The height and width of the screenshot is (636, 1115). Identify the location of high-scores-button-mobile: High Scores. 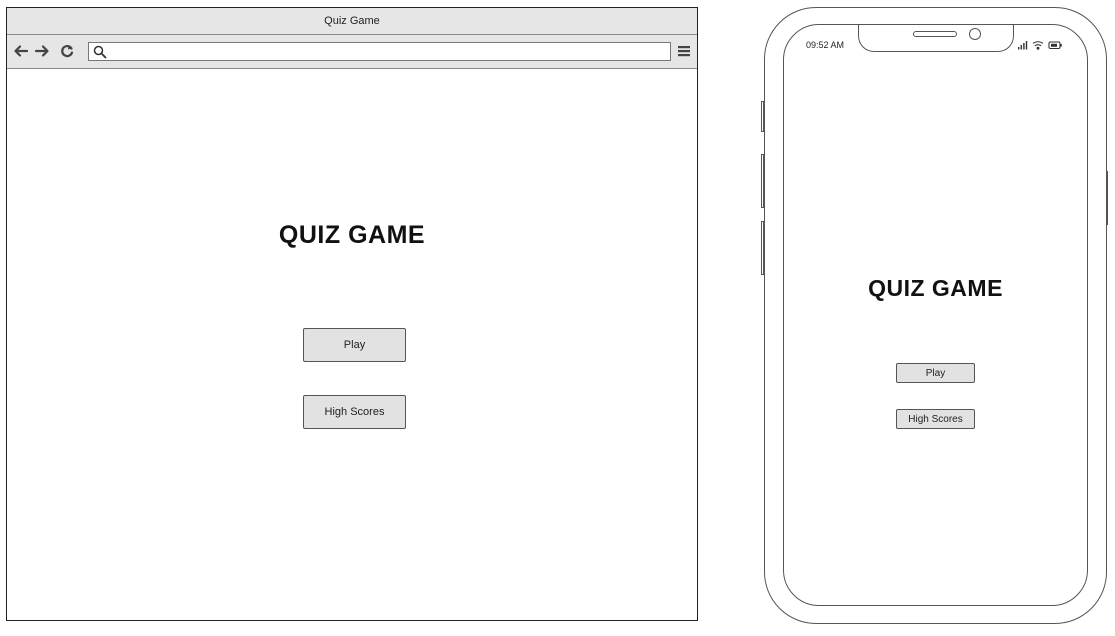
(935, 419).